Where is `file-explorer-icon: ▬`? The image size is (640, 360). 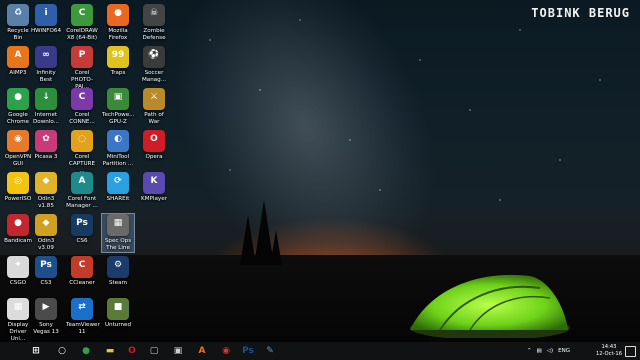 file-explorer-icon: ▬ is located at coordinates (110, 351).